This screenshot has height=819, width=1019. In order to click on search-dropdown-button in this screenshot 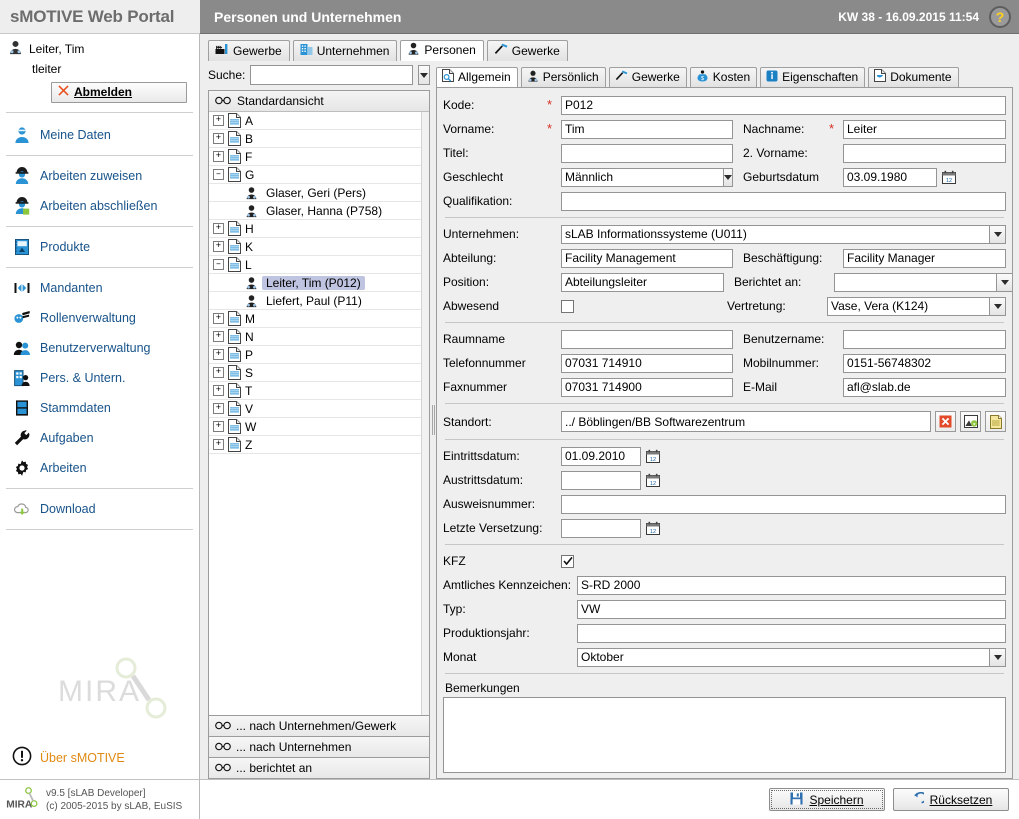, I will do `click(424, 75)`.